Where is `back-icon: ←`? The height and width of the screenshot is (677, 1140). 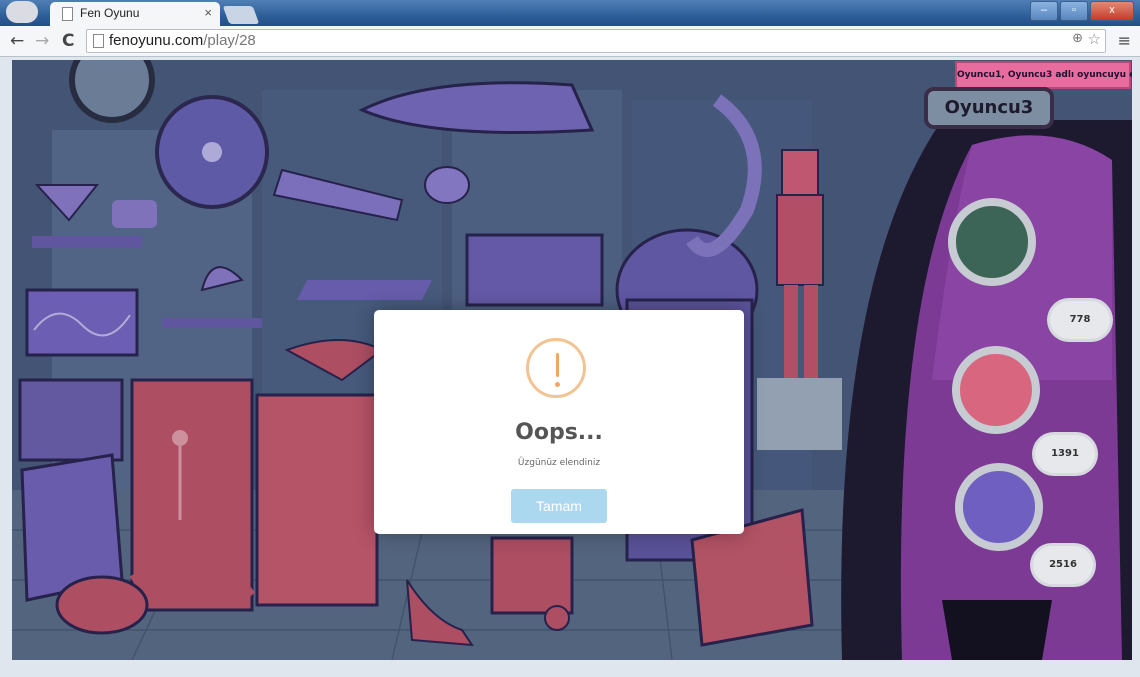
back-icon: ← is located at coordinates (17, 41).